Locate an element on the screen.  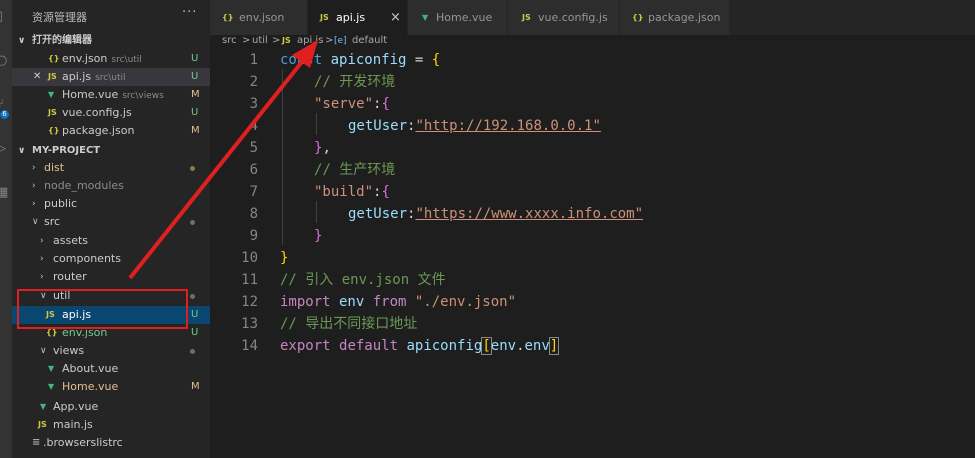
annotation-arrow-head is located at coordinates (305, 54).